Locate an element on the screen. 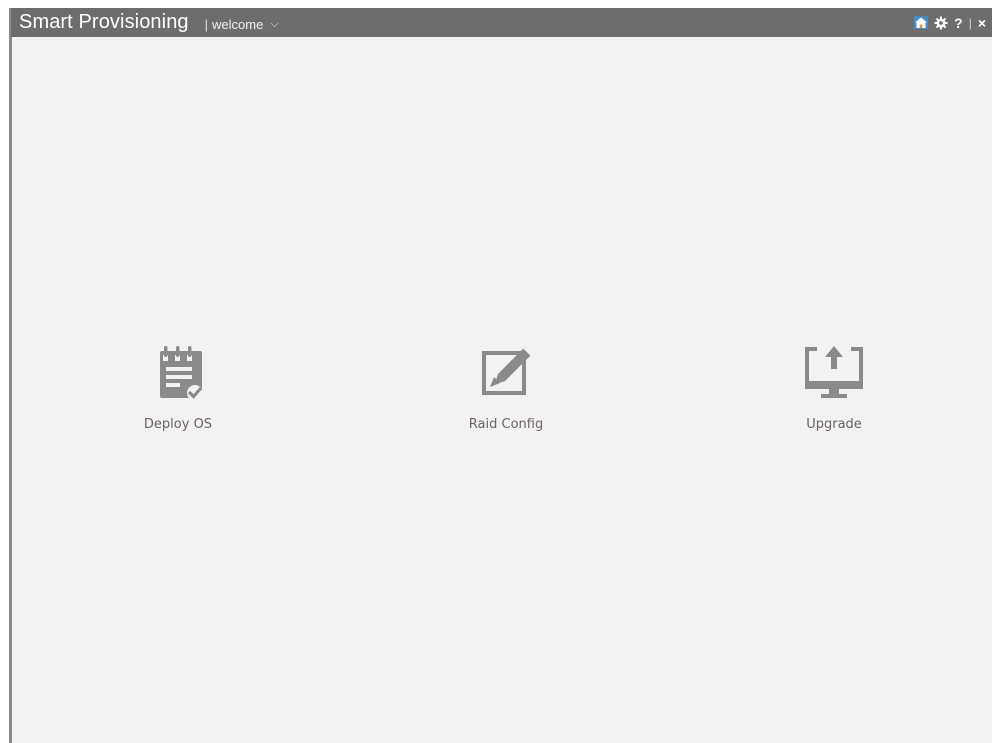  tile-label: Deploy OS is located at coordinates (178, 424).